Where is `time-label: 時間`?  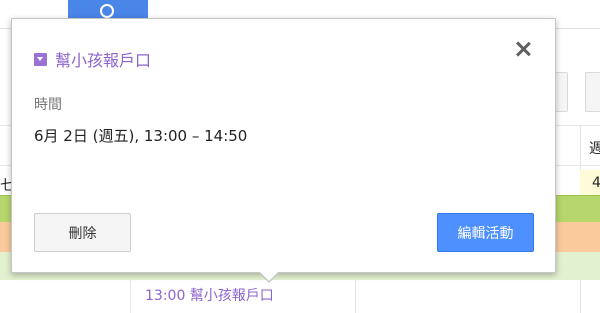
time-label: 時間 is located at coordinates (48, 105).